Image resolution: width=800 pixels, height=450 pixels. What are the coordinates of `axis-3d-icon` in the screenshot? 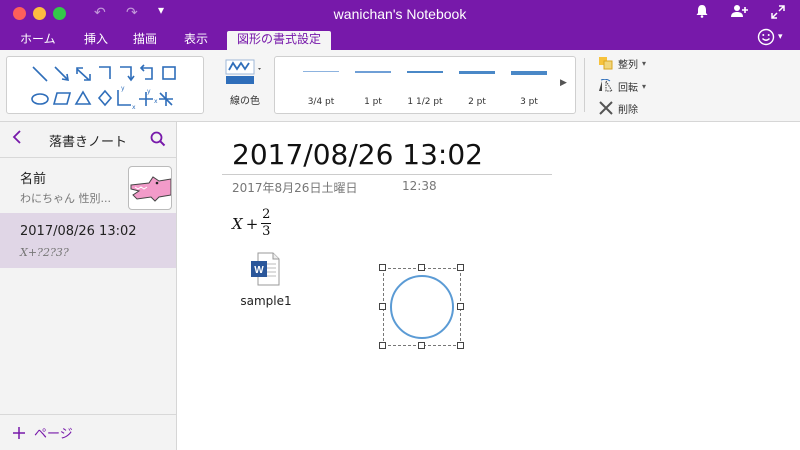 It's located at (166, 99).